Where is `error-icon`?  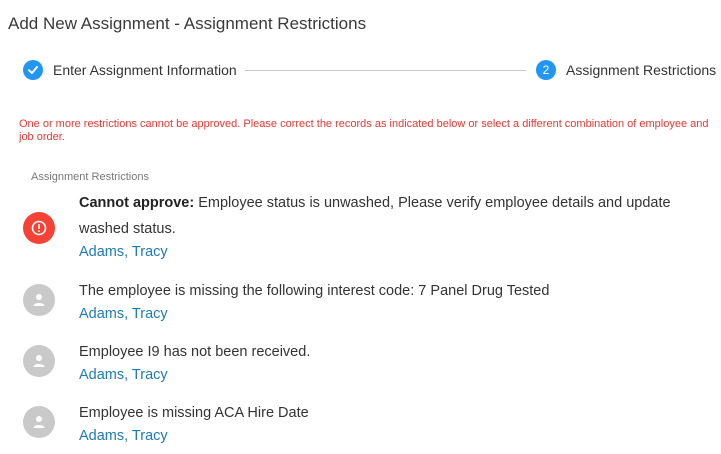
error-icon is located at coordinates (39, 228).